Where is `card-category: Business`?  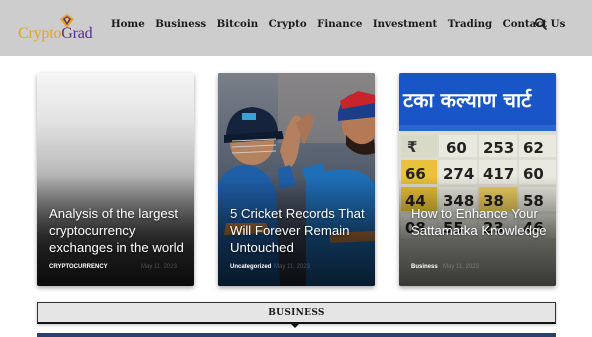
card-category: Business is located at coordinates (424, 267).